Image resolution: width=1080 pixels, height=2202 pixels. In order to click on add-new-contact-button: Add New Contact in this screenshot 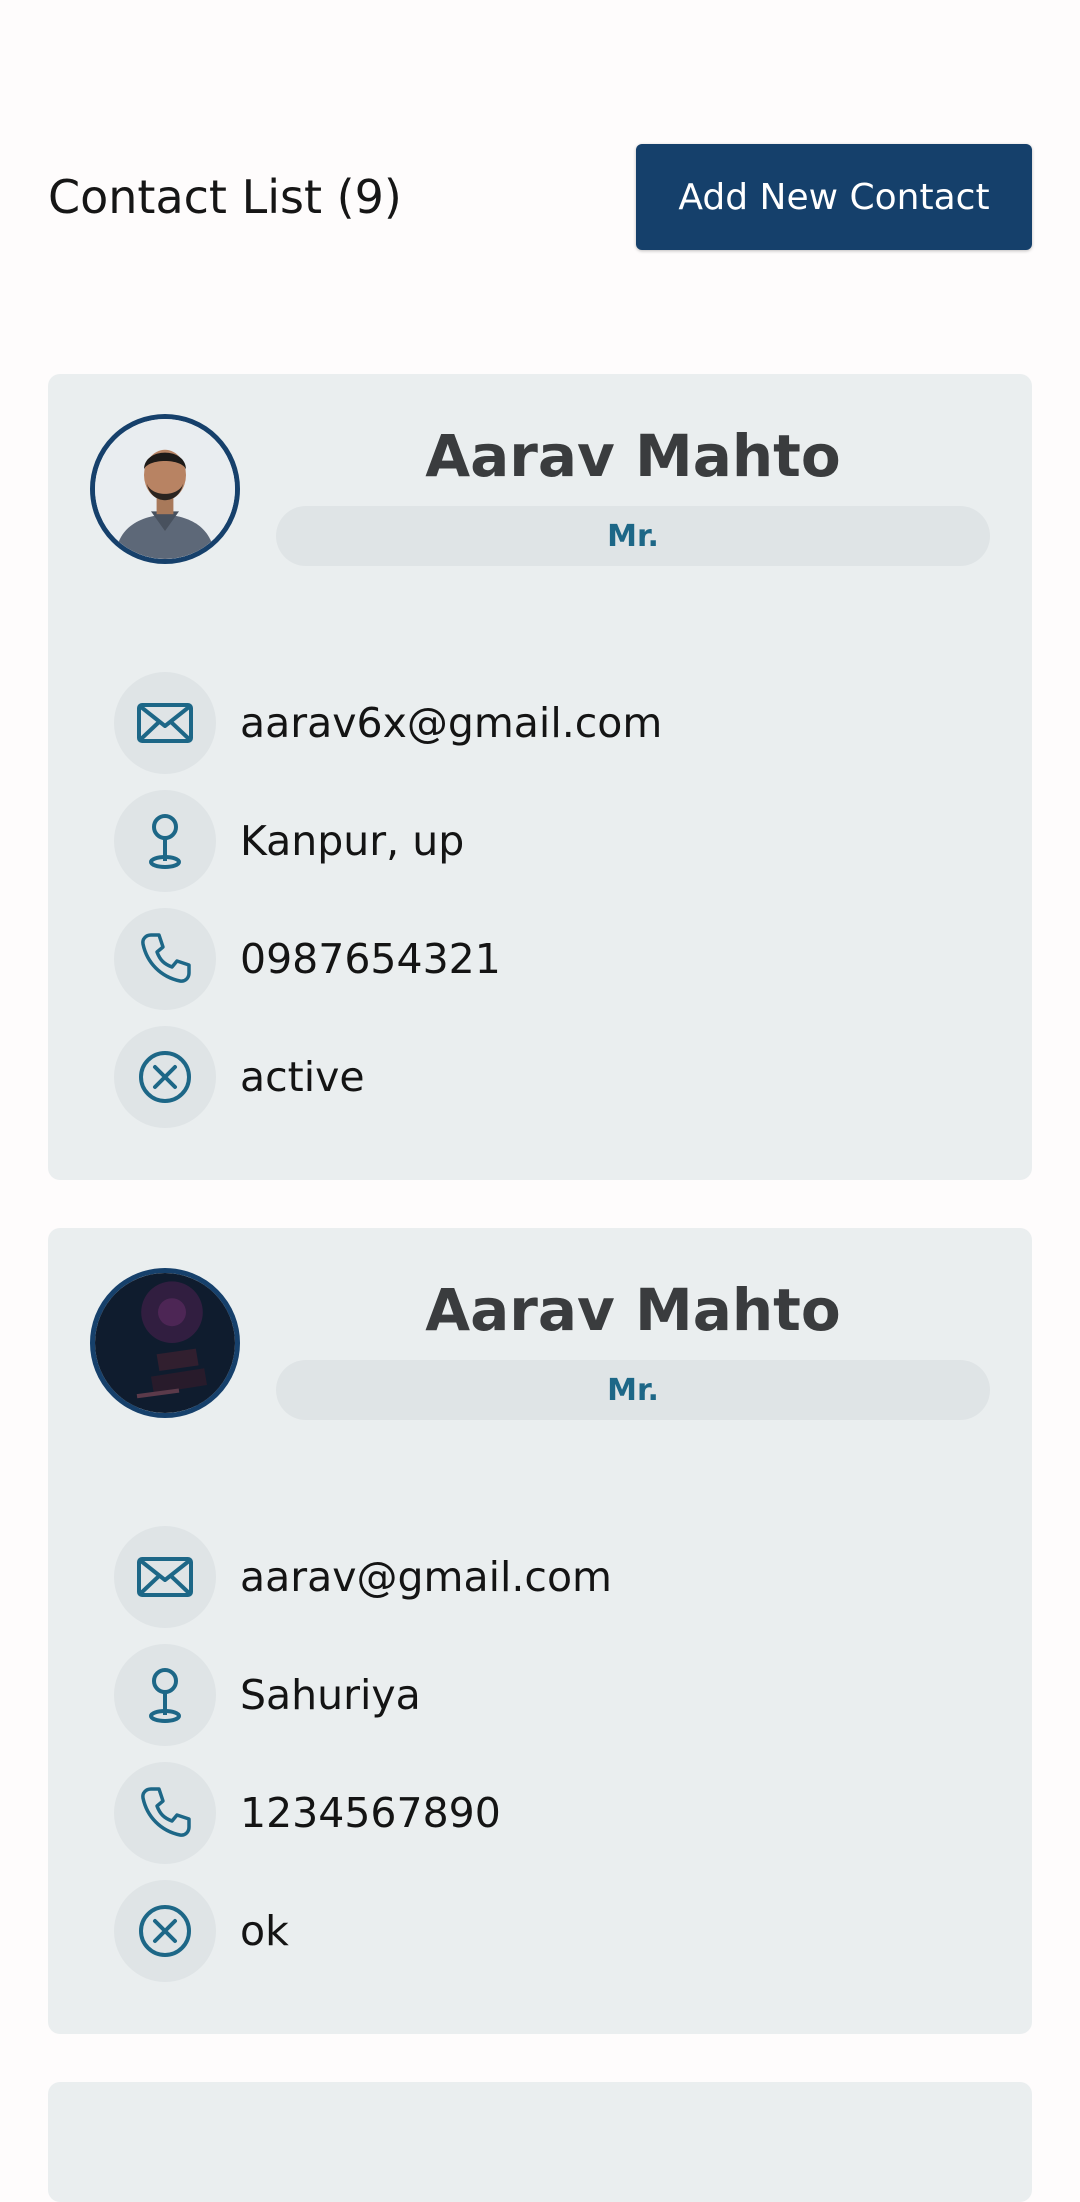, I will do `click(834, 197)`.